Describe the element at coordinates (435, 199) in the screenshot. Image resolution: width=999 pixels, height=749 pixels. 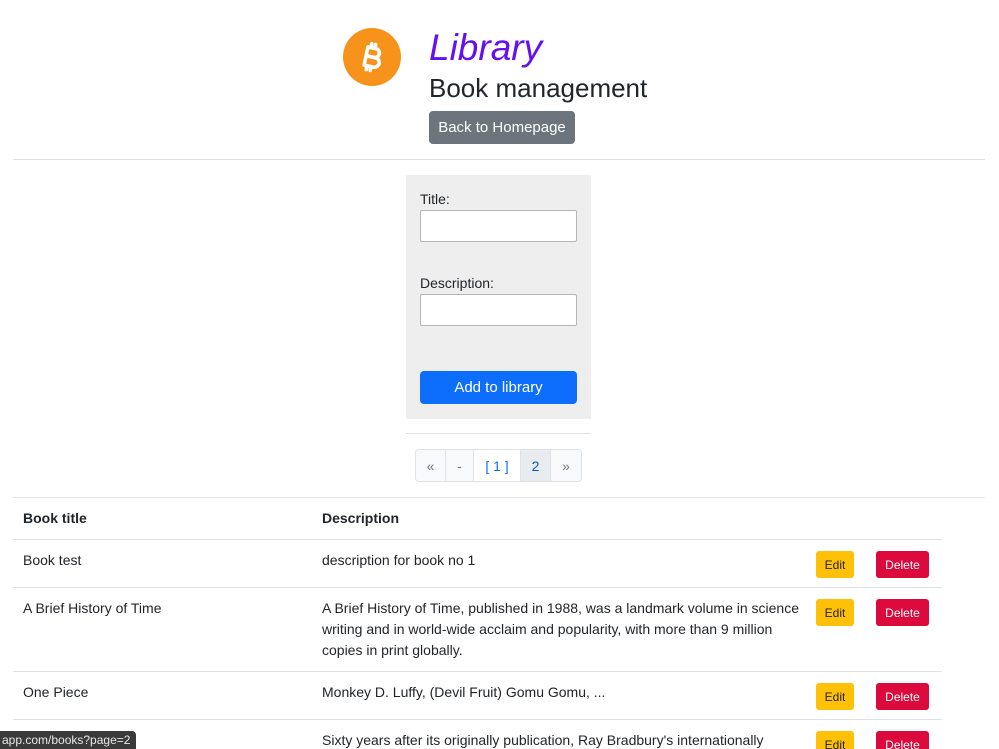
I see `title-label: Title:` at that location.